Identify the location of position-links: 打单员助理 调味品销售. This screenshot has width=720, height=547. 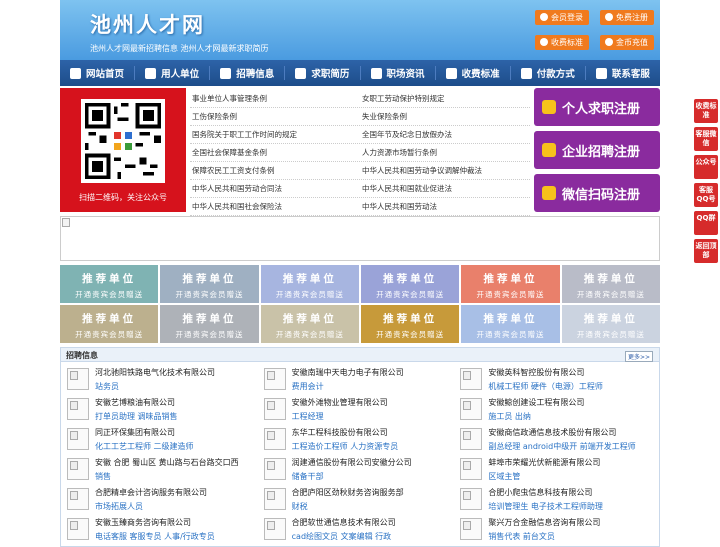
(136, 416).